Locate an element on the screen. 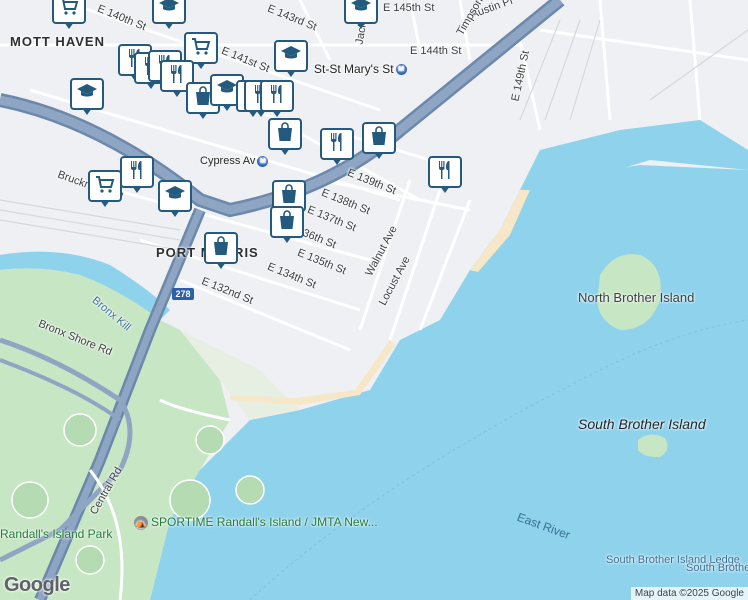 This screenshot has height=600, width=748. island-label: South Brother Island is located at coordinates (642, 424).